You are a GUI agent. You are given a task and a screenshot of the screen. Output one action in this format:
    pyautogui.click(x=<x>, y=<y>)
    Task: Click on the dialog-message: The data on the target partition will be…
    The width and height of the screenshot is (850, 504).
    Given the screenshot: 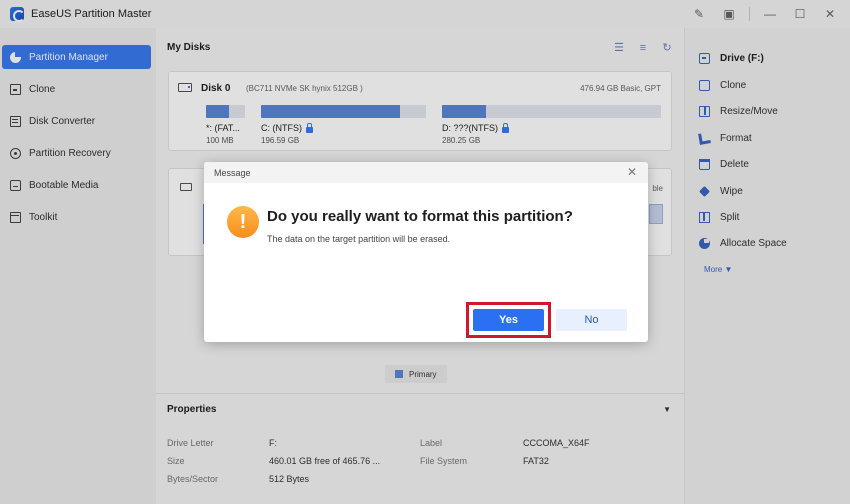 What is the action you would take?
    pyautogui.click(x=359, y=239)
    